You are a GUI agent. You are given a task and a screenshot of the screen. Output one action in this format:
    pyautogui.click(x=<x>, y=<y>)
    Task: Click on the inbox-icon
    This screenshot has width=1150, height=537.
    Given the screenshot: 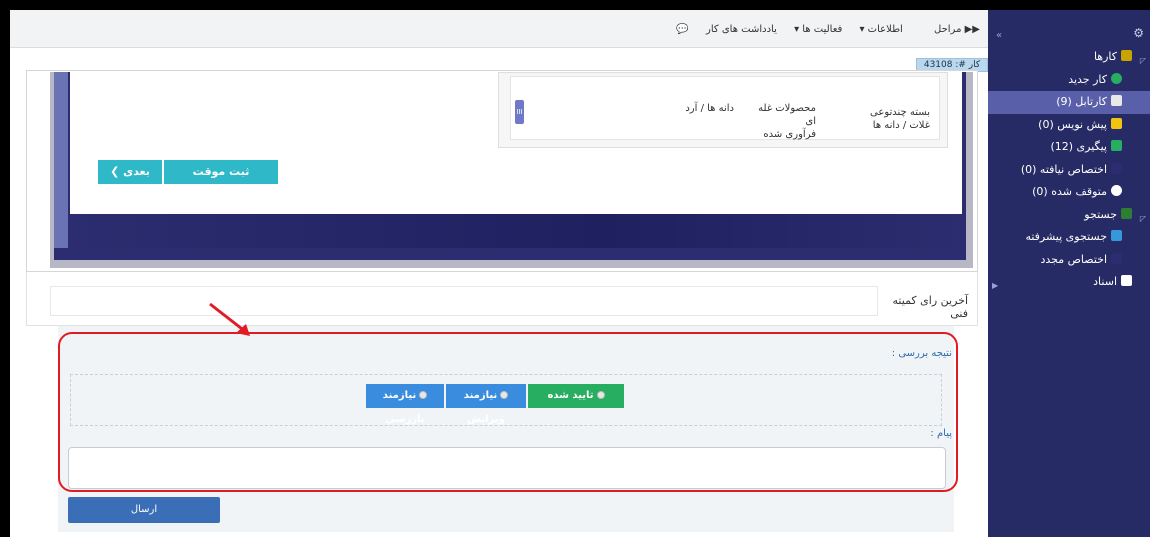 What is the action you would take?
    pyautogui.click(x=1116, y=100)
    